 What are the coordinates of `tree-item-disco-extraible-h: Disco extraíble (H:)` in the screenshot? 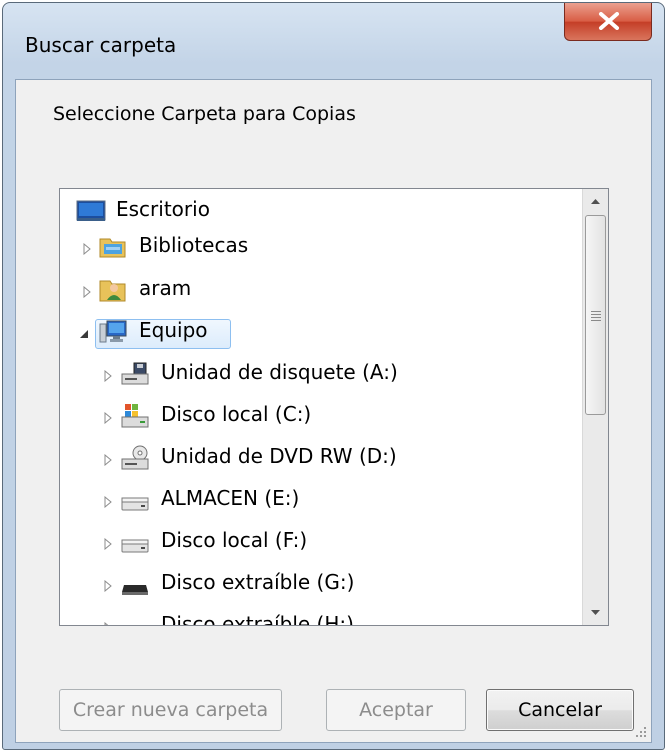 It's located at (322, 617).